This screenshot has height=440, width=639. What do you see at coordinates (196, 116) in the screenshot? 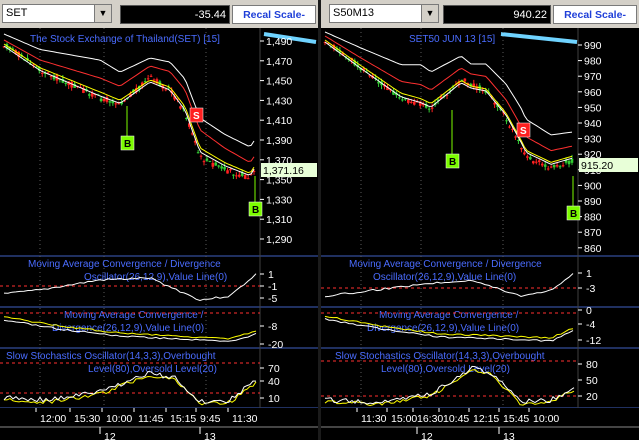
I see `signal-tag-label: S` at bounding box center [196, 116].